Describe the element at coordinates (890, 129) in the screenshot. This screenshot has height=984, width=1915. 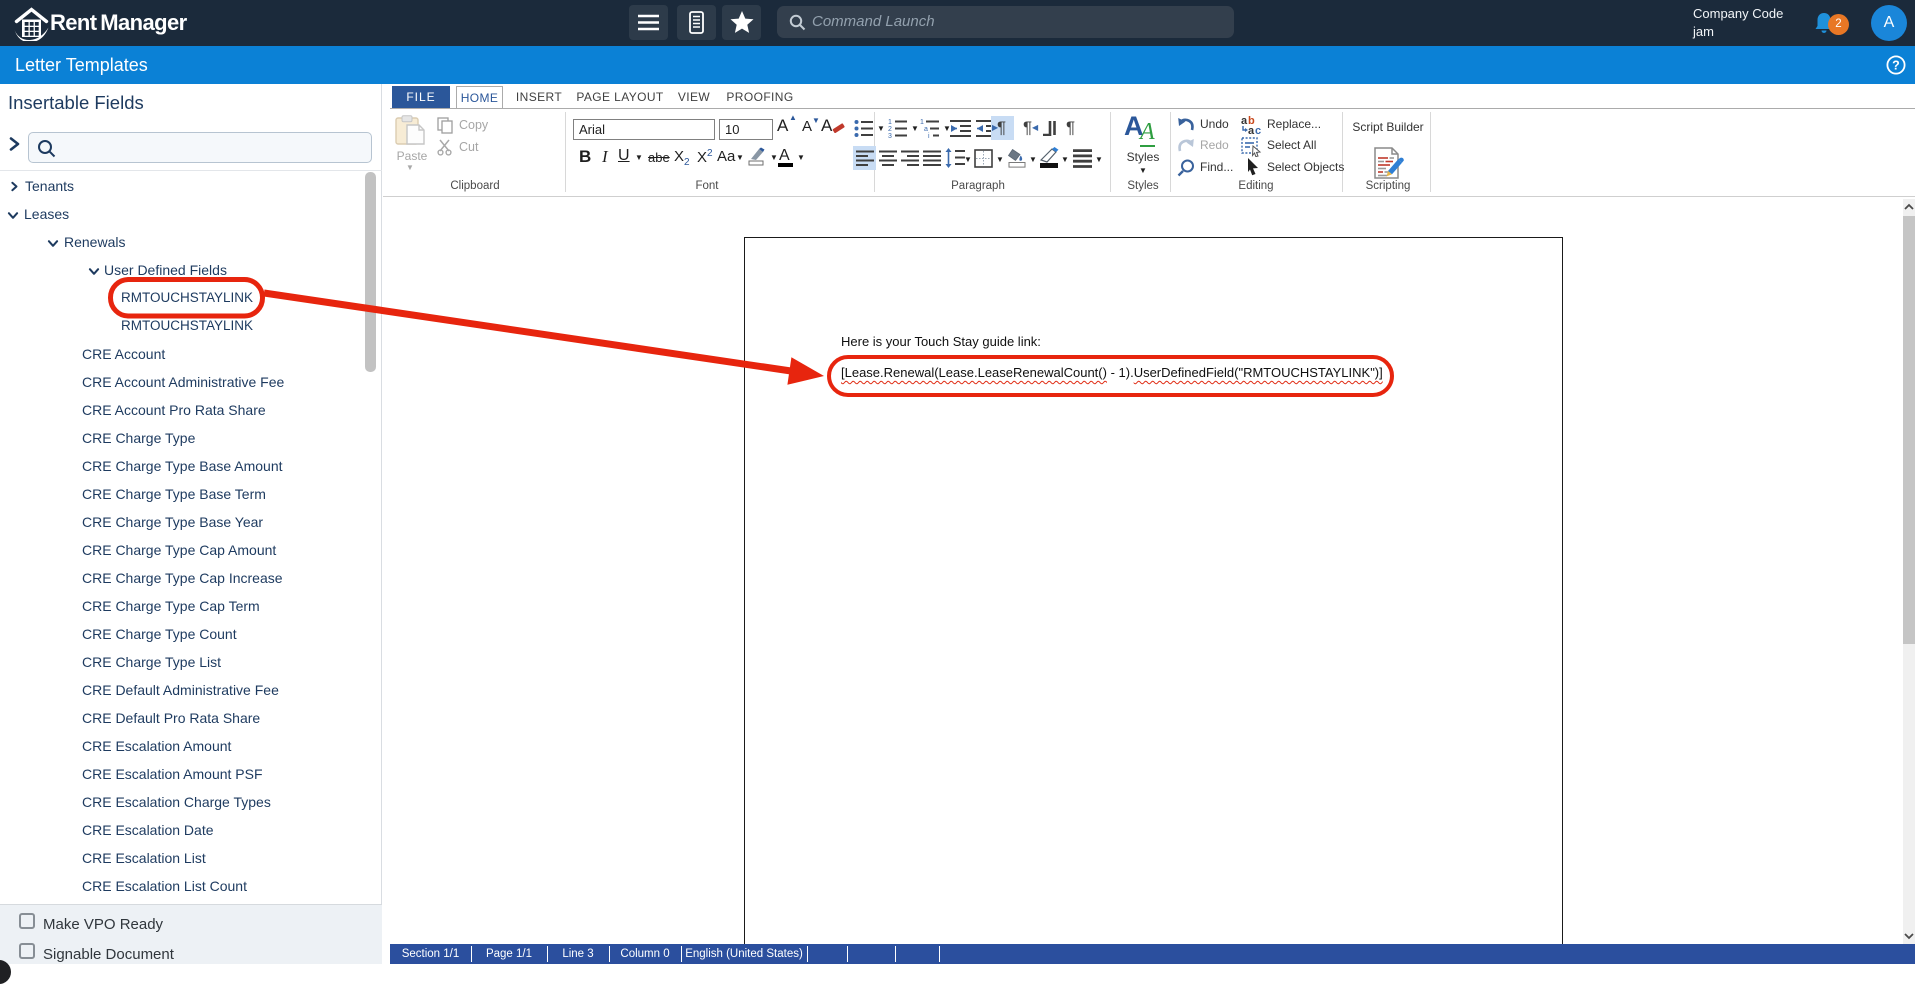
I see `svg-text: 2` at that location.